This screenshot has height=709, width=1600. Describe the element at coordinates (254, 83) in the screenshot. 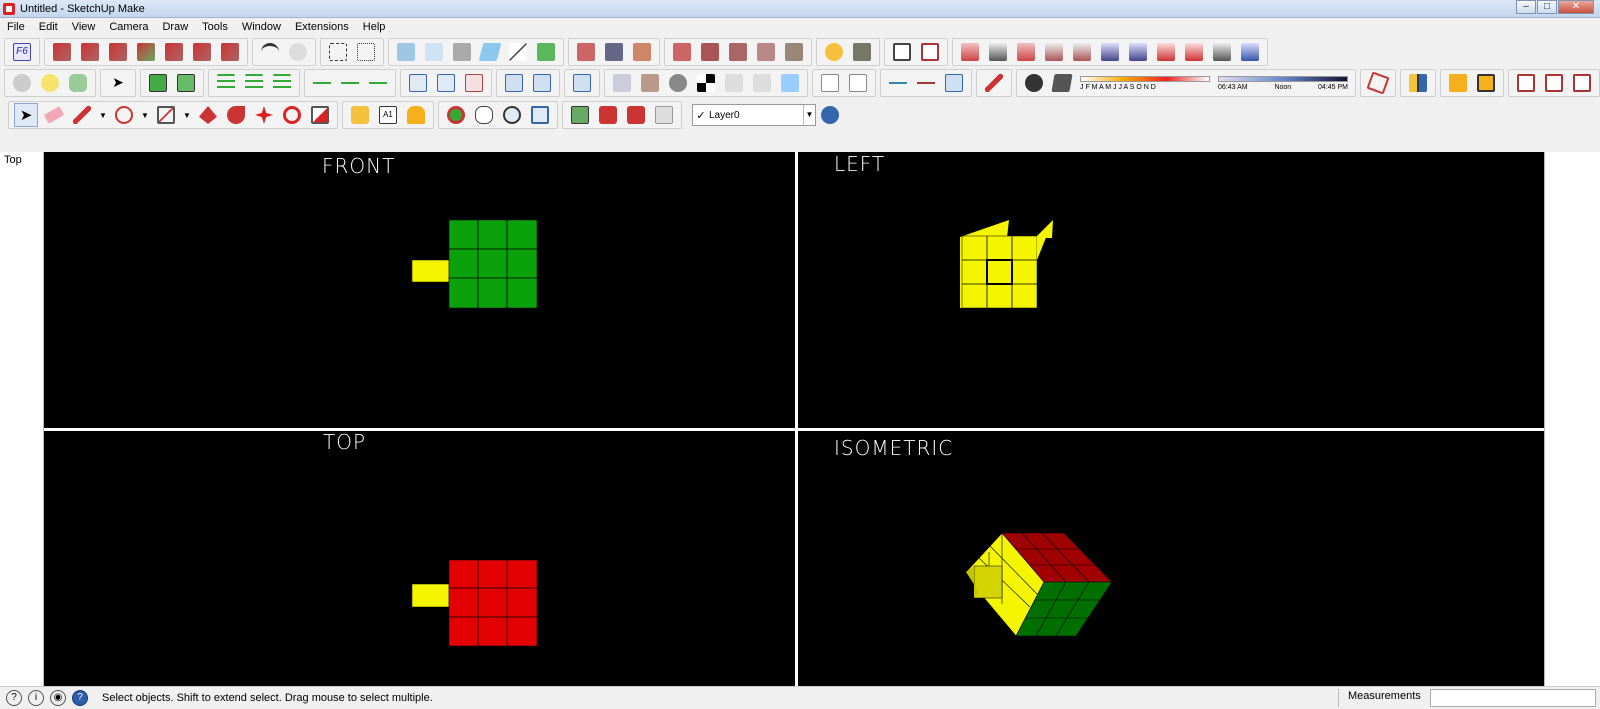

I see `offset-b-icon` at that location.